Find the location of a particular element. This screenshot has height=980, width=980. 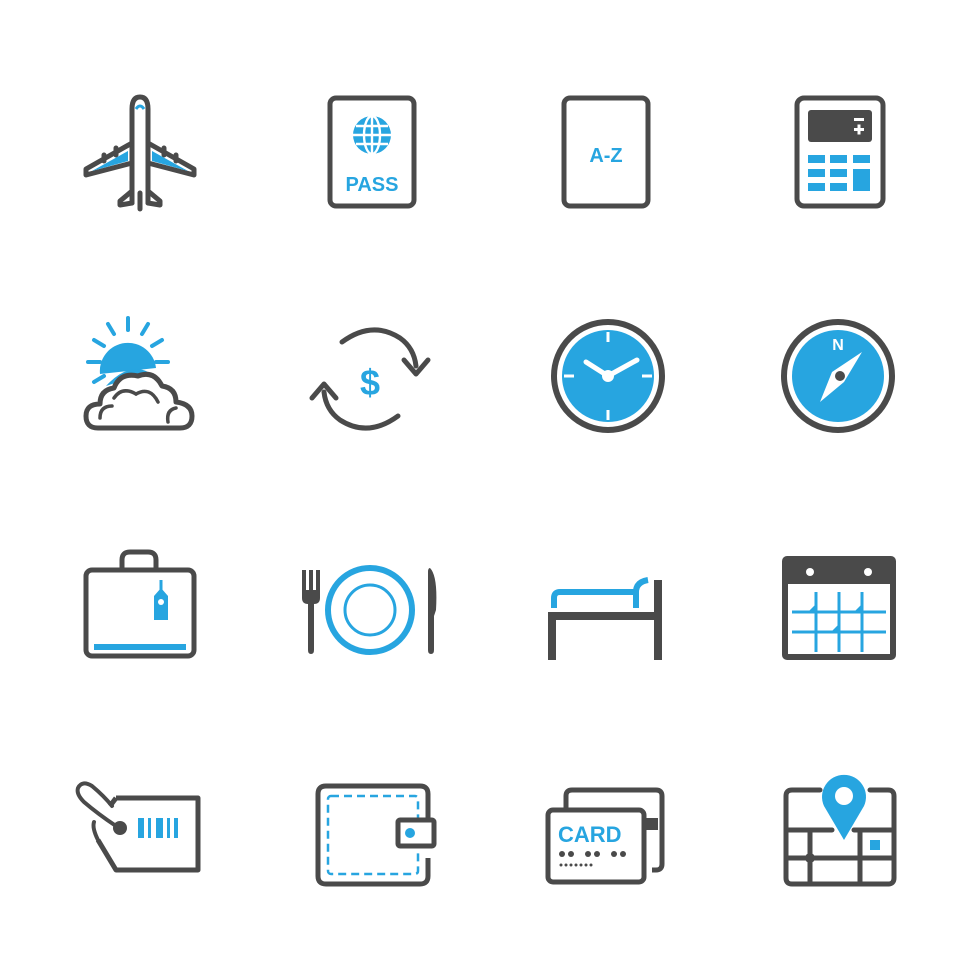

hotel-bed-icon is located at coordinates (600, 610).